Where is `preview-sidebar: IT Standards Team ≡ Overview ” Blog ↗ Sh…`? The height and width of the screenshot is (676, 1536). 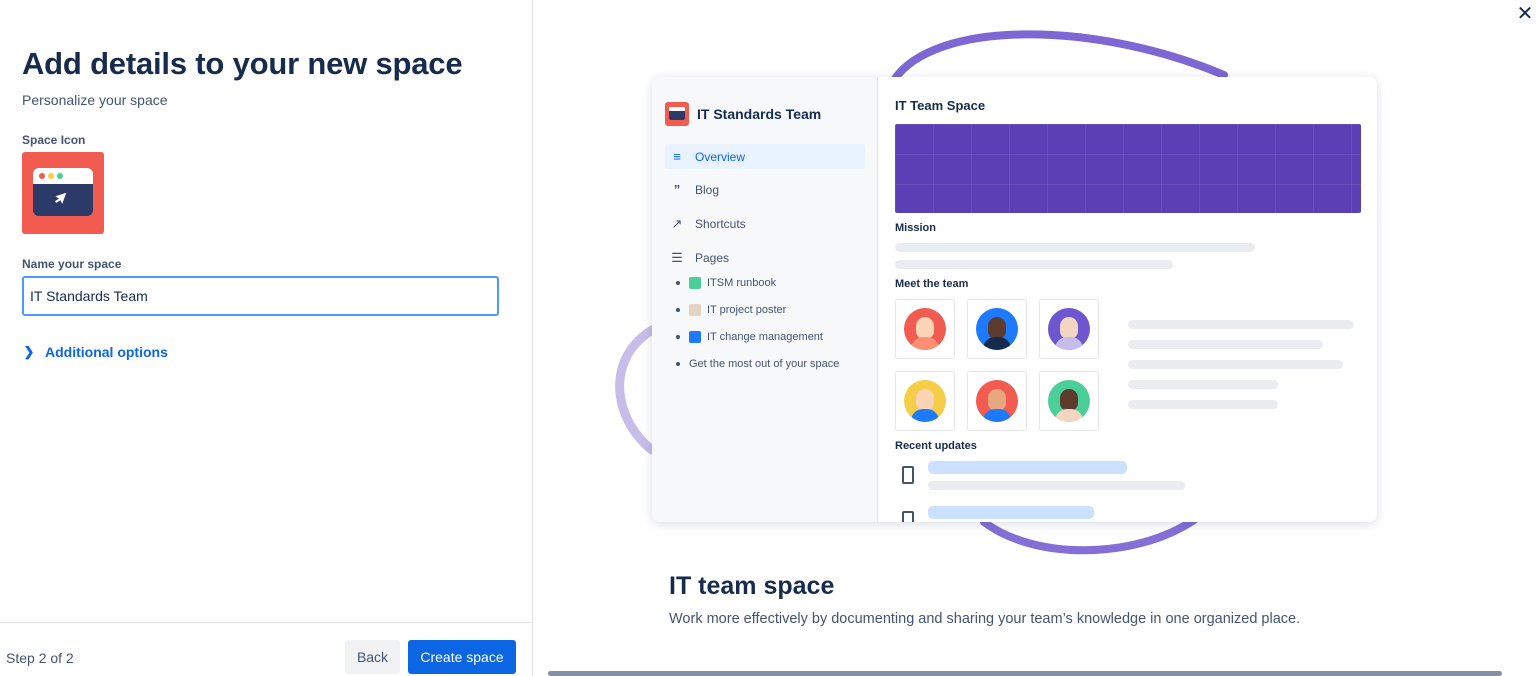
preview-sidebar: IT Standards Team ≡ Overview ” Blog ↗ Sh… is located at coordinates (765, 299).